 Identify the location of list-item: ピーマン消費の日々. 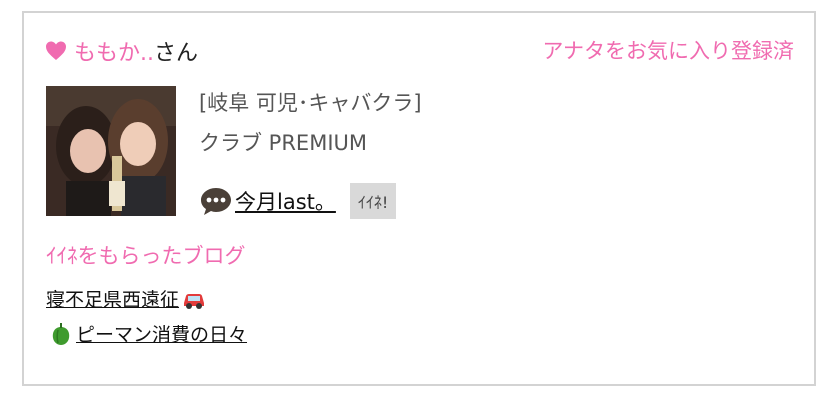
(146, 333).